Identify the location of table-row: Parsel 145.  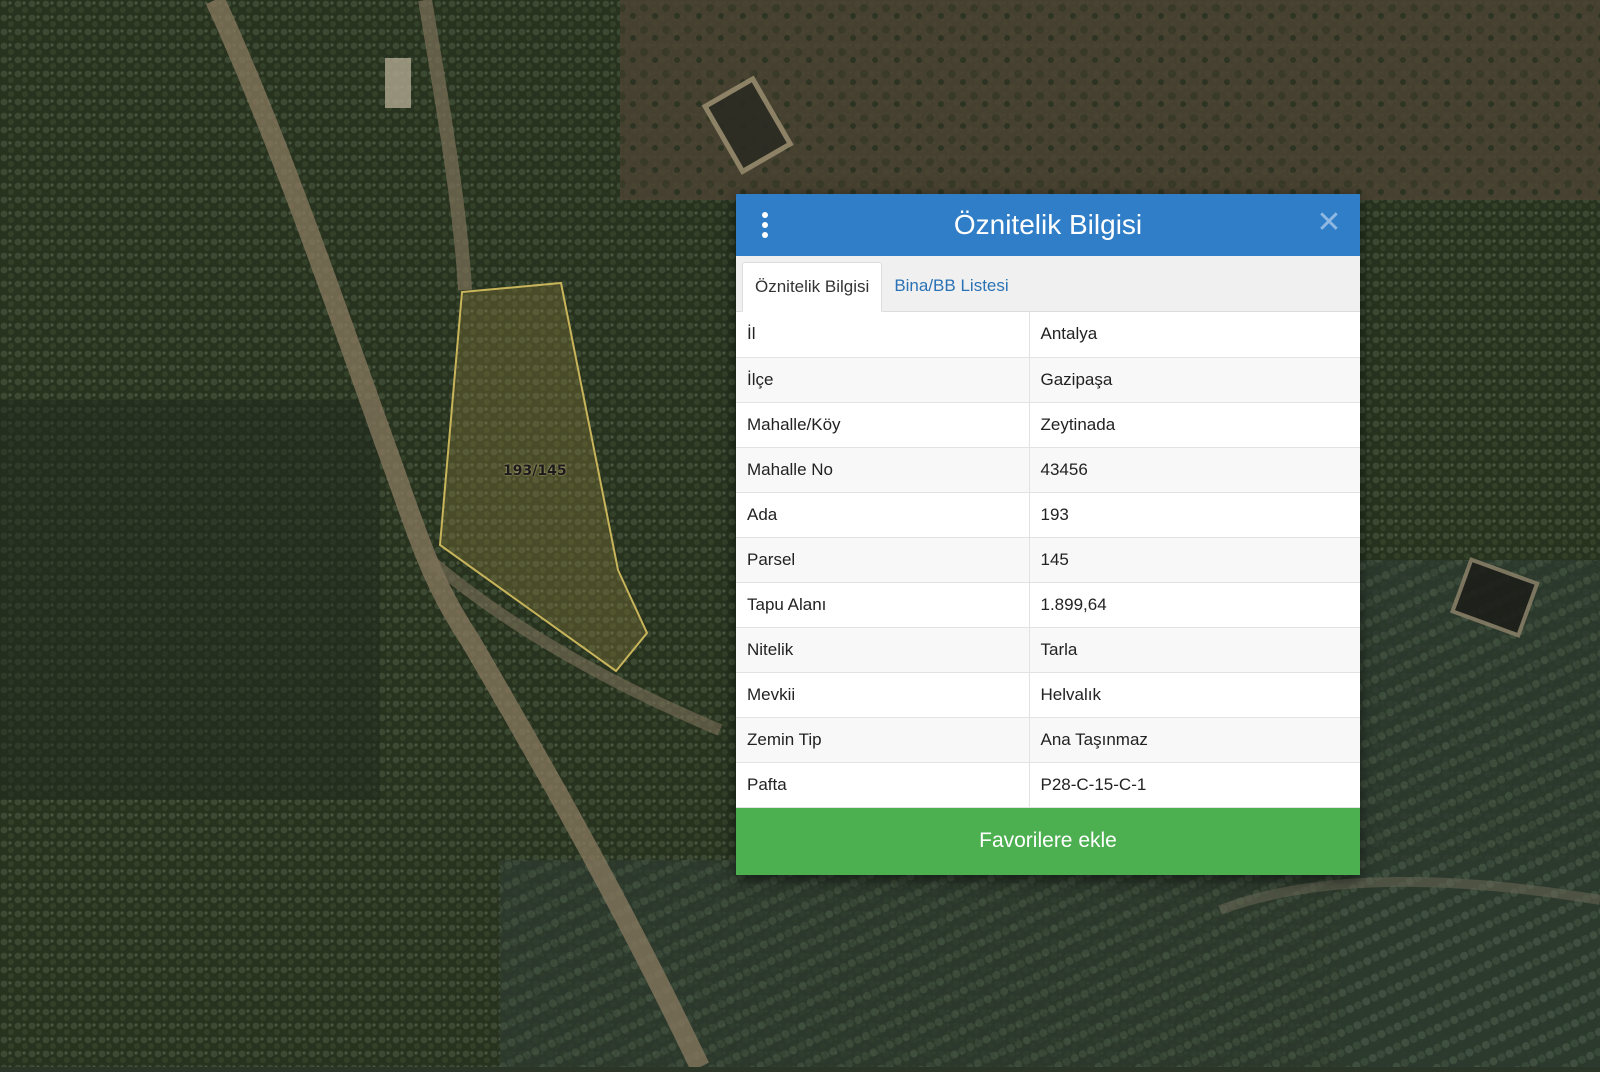
(1048, 560).